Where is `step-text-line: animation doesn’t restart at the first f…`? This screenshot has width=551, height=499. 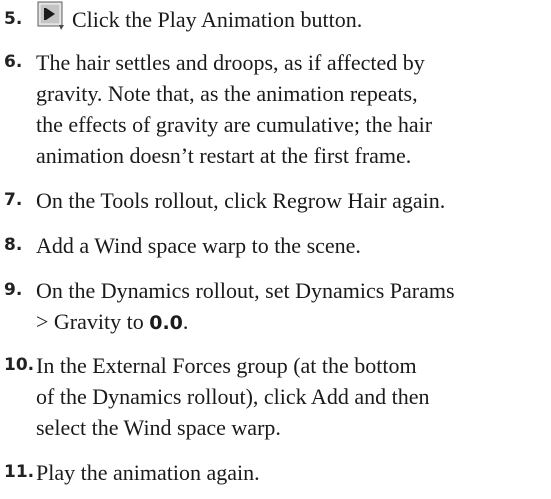
step-text-line: animation doesn’t restart at the first f… is located at coordinates (224, 155).